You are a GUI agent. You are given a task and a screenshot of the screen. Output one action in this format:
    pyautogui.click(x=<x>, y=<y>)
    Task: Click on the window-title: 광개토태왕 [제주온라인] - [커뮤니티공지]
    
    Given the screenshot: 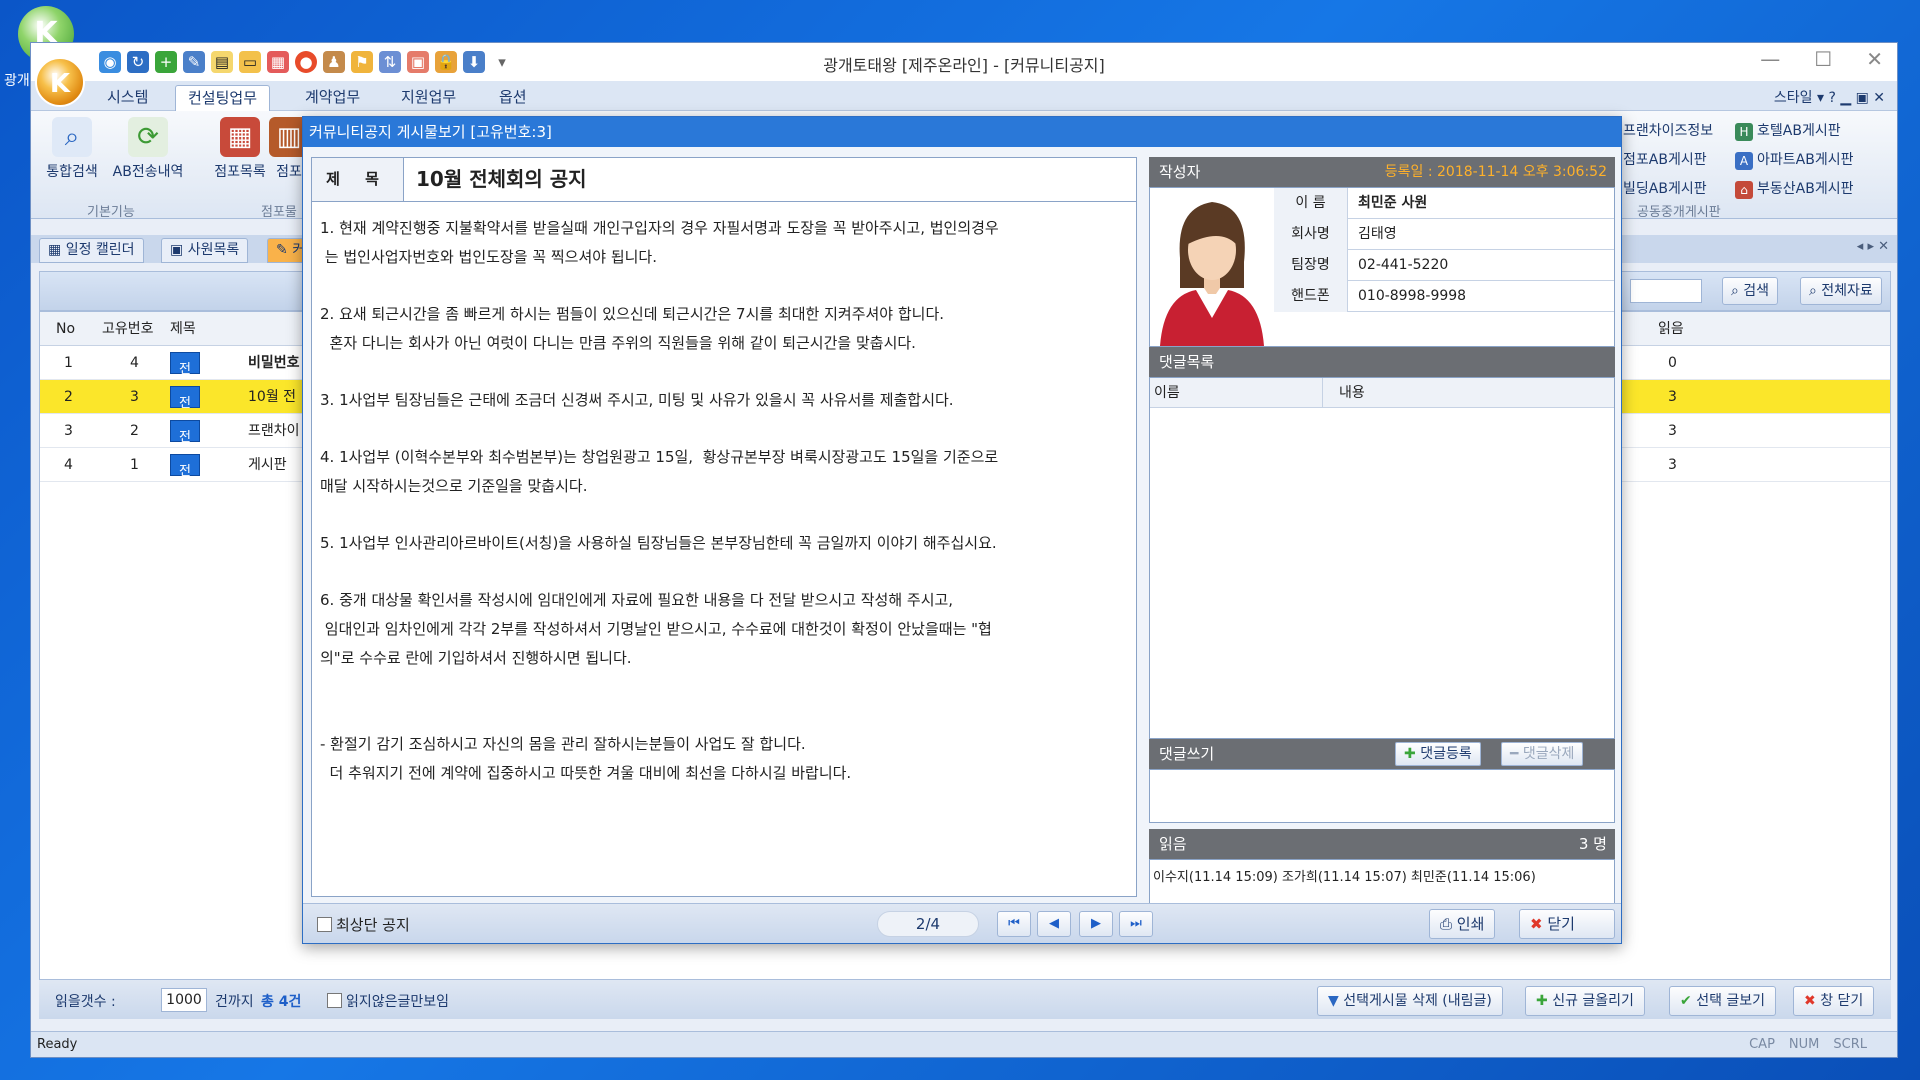 What is the action you would take?
    pyautogui.click(x=964, y=65)
    